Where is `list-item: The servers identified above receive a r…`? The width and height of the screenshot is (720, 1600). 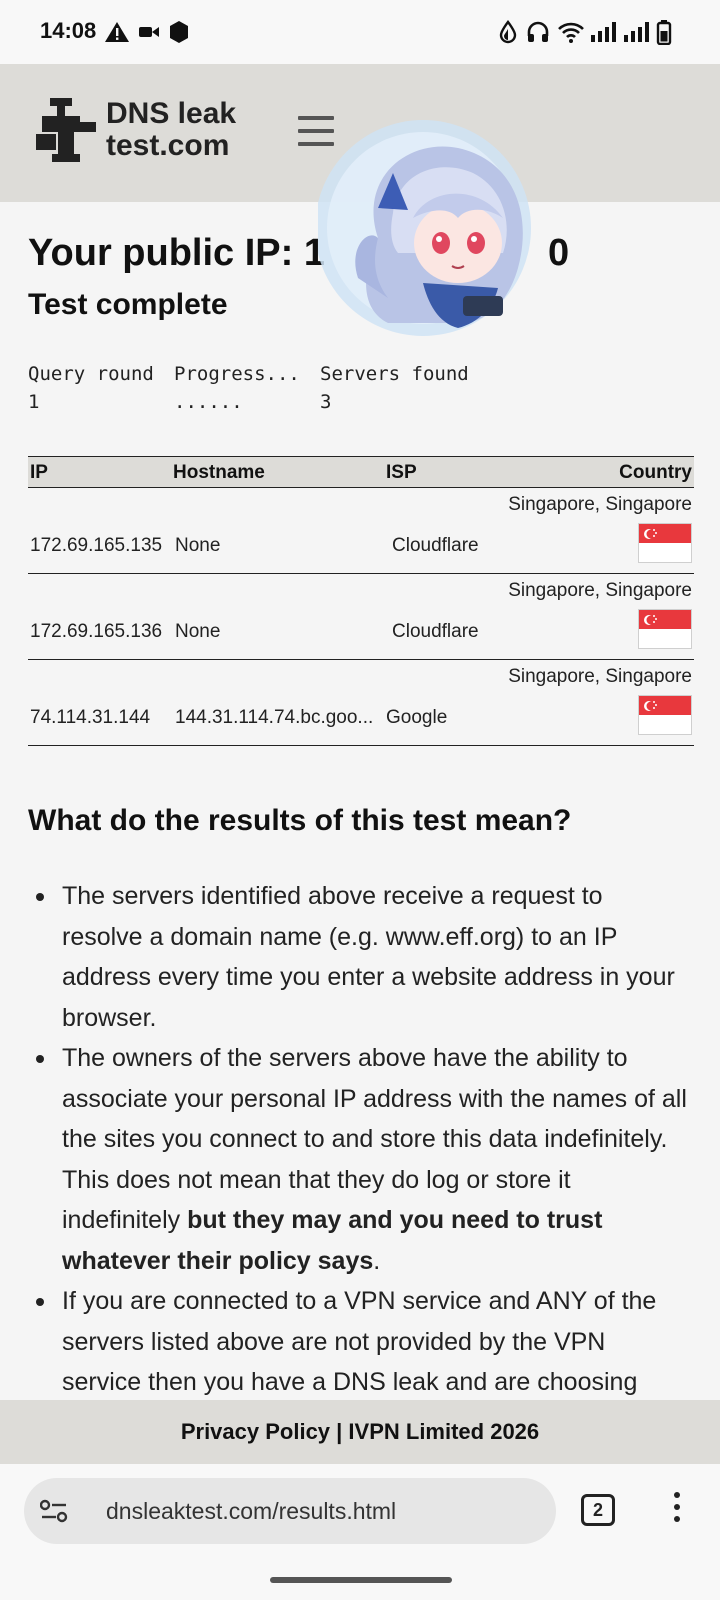 list-item: The servers identified above receive a r… is located at coordinates (358, 957).